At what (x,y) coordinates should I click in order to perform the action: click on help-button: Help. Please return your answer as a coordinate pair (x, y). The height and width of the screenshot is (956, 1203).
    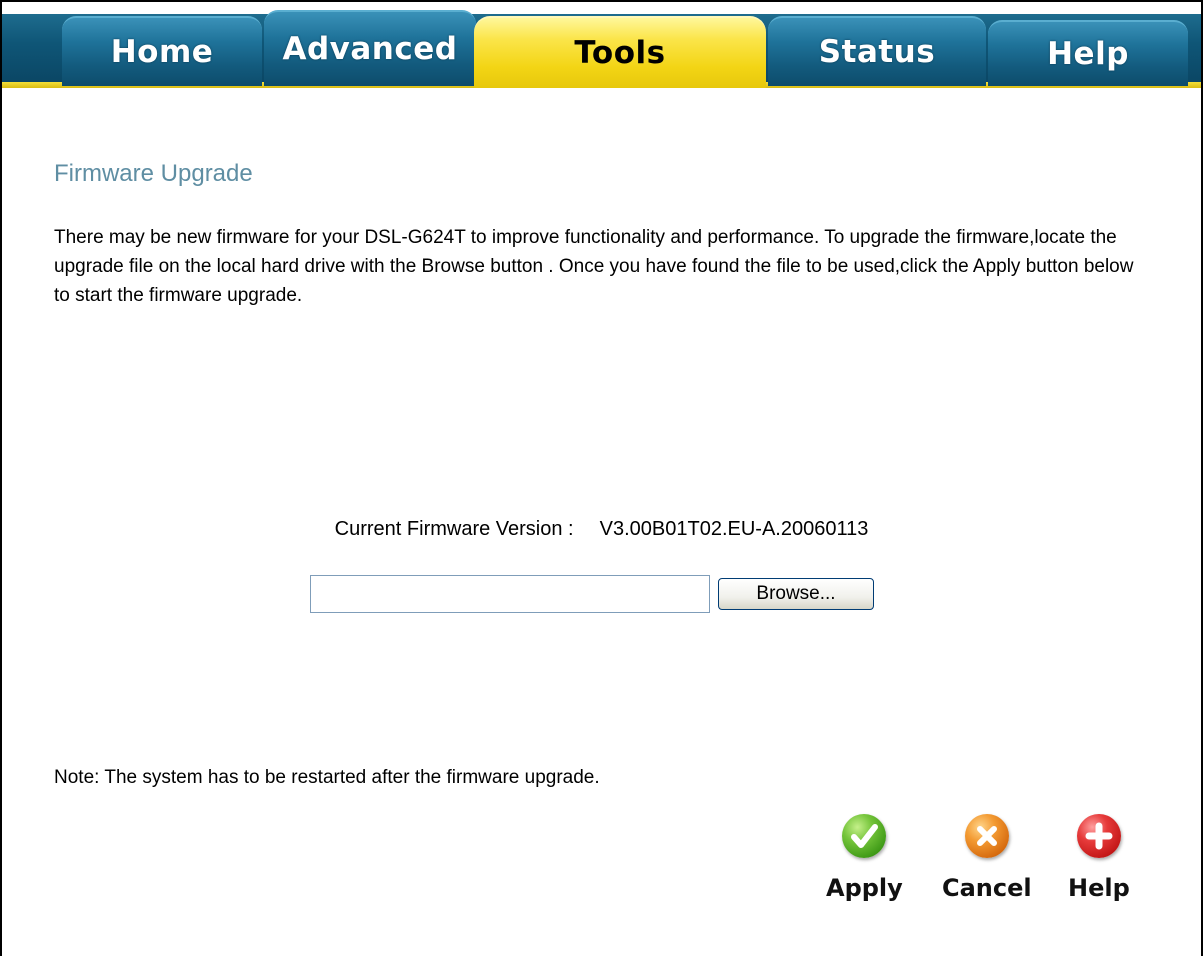
    Looking at the image, I should click on (1099, 858).